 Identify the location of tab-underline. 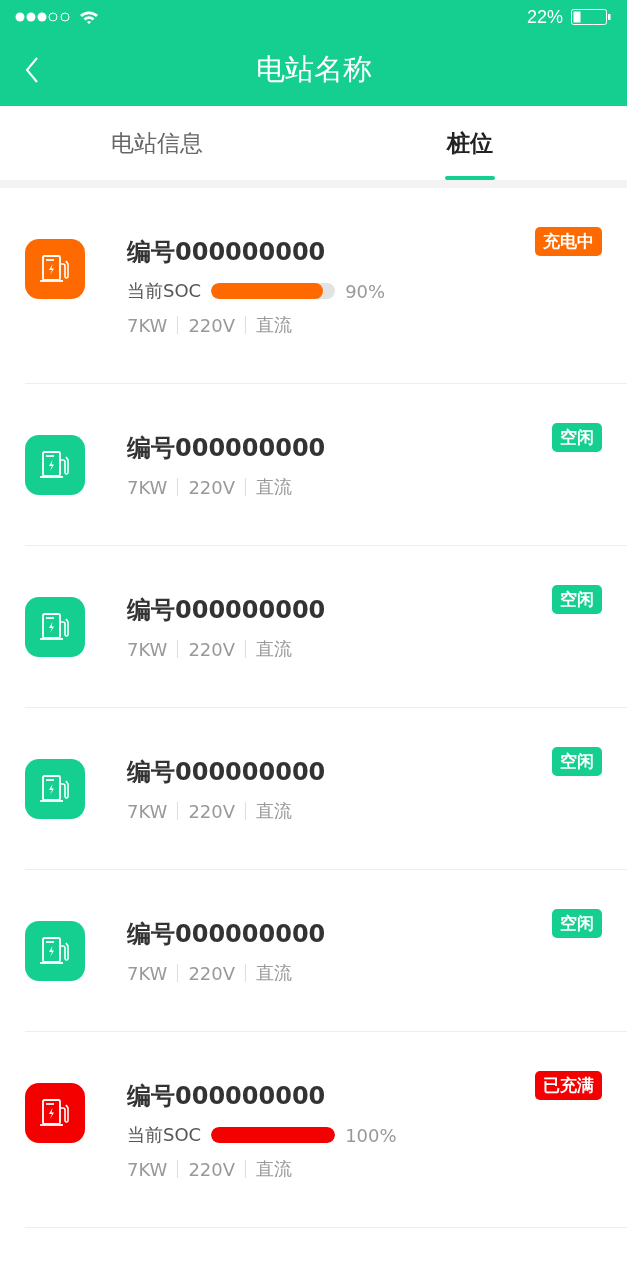
(470, 178).